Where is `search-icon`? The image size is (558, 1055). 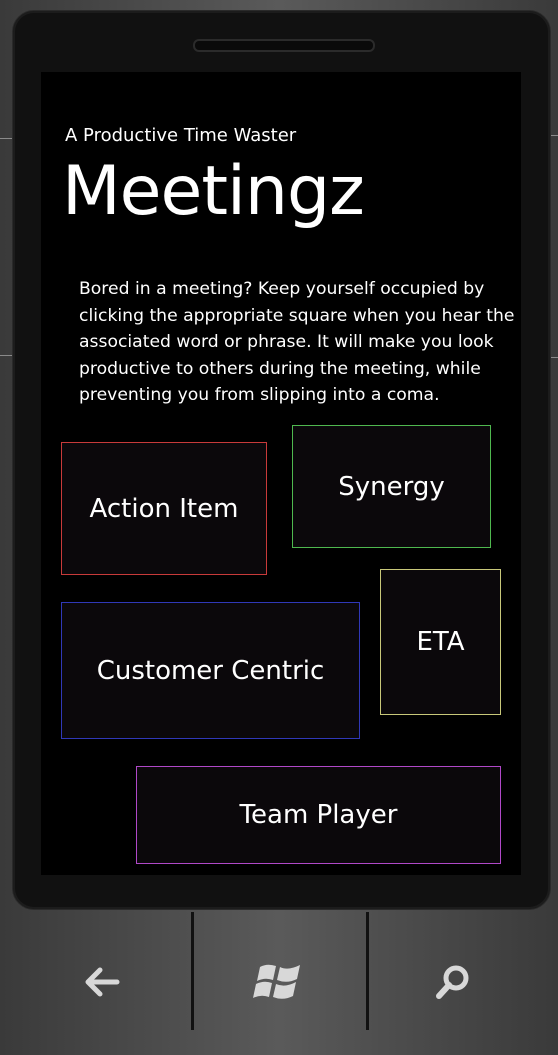
search-icon is located at coordinates (453, 984).